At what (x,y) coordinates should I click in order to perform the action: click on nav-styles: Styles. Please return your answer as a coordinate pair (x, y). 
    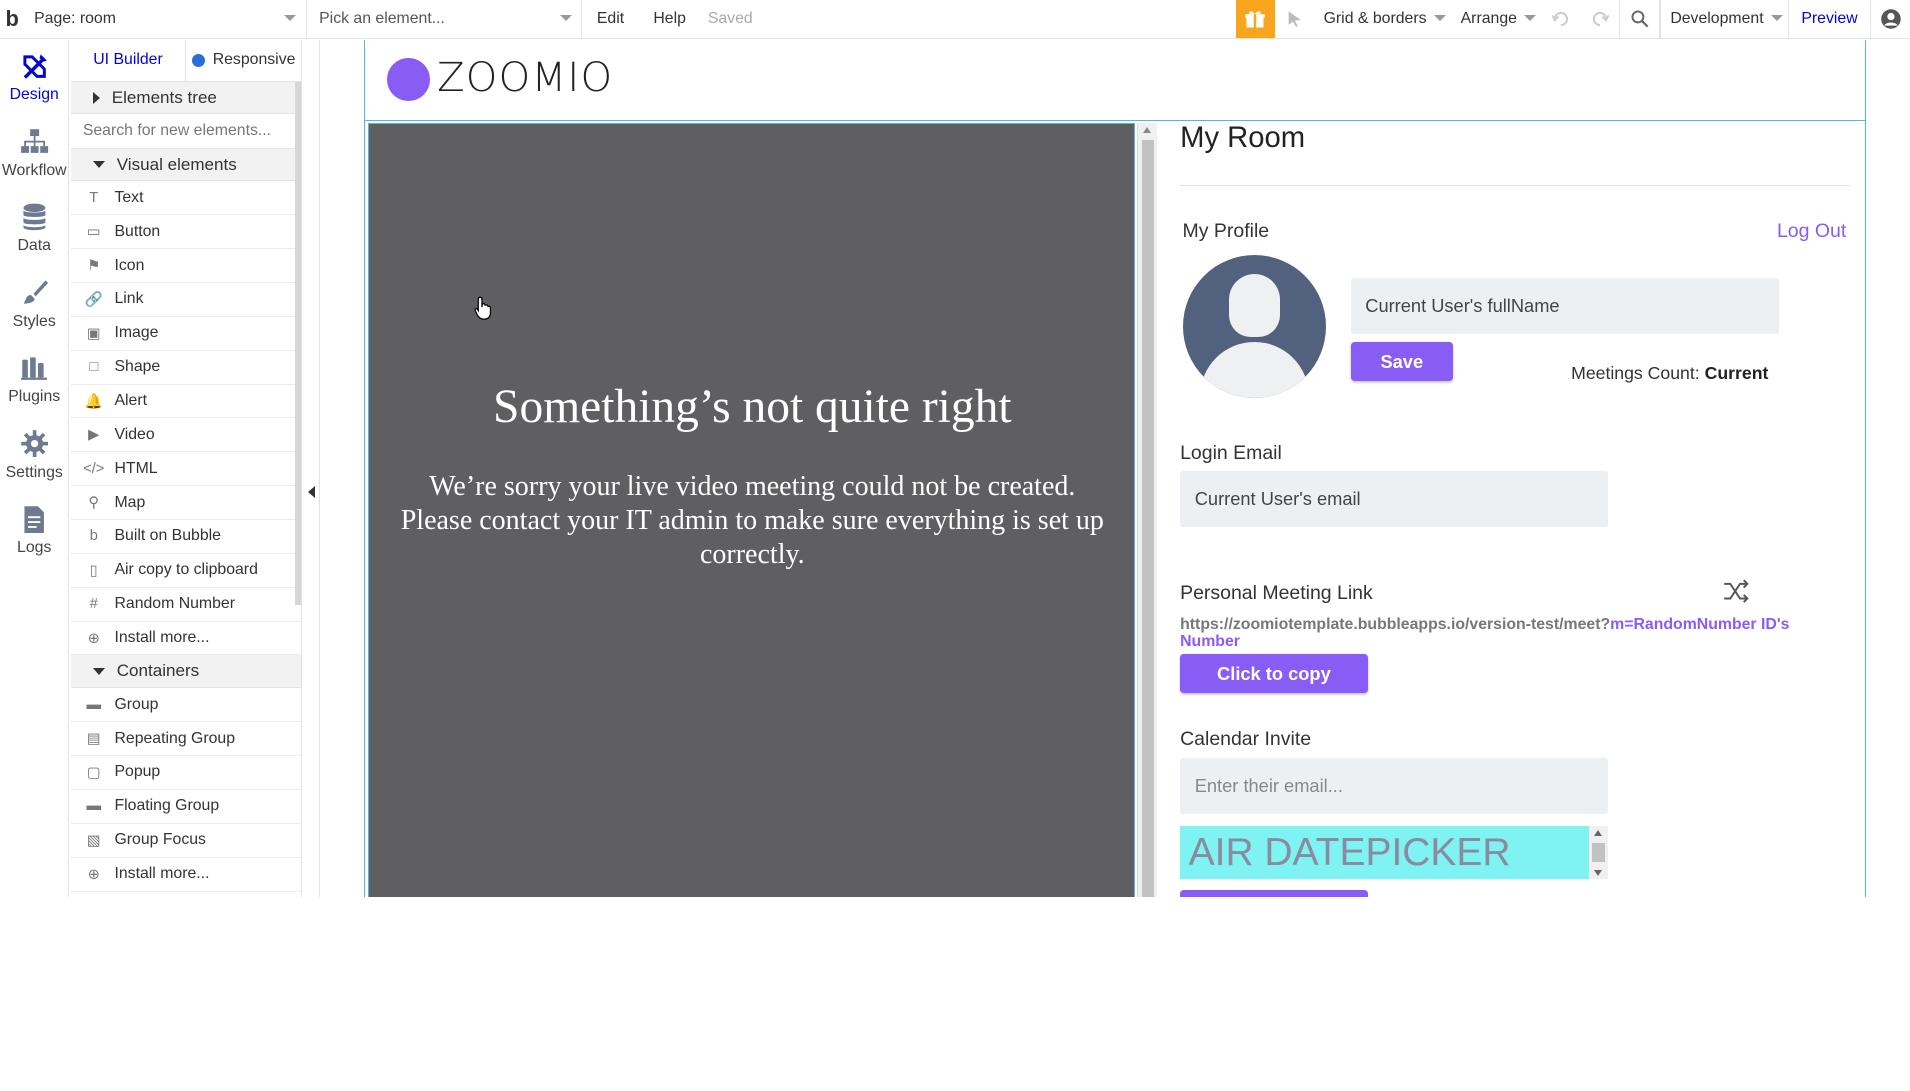
    Looking at the image, I should click on (34, 305).